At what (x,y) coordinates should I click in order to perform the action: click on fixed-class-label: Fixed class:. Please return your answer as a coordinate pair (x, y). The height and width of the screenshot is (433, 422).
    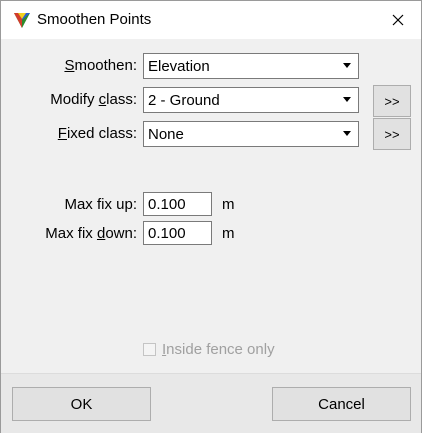
    Looking at the image, I should click on (97, 133).